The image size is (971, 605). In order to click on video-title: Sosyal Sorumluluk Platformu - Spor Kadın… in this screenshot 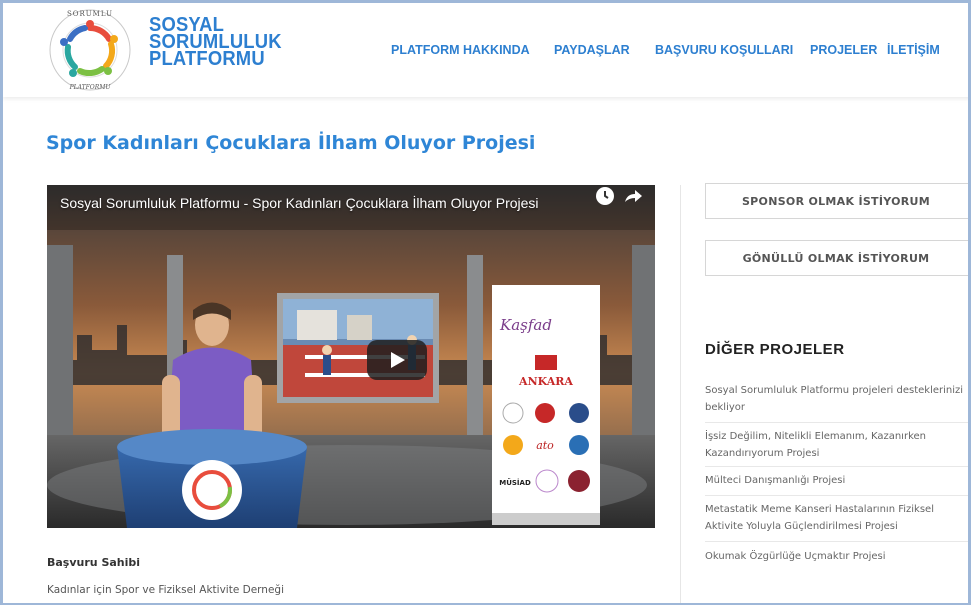, I will do `click(299, 203)`.